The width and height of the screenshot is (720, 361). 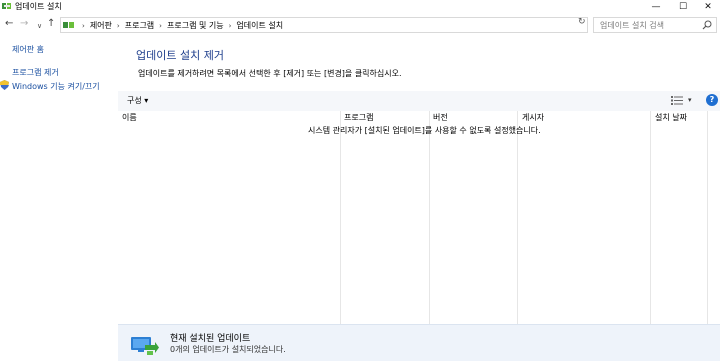 I want to click on title-bar: 업데이트 설치 — ☐ ✕, so click(x=360, y=7).